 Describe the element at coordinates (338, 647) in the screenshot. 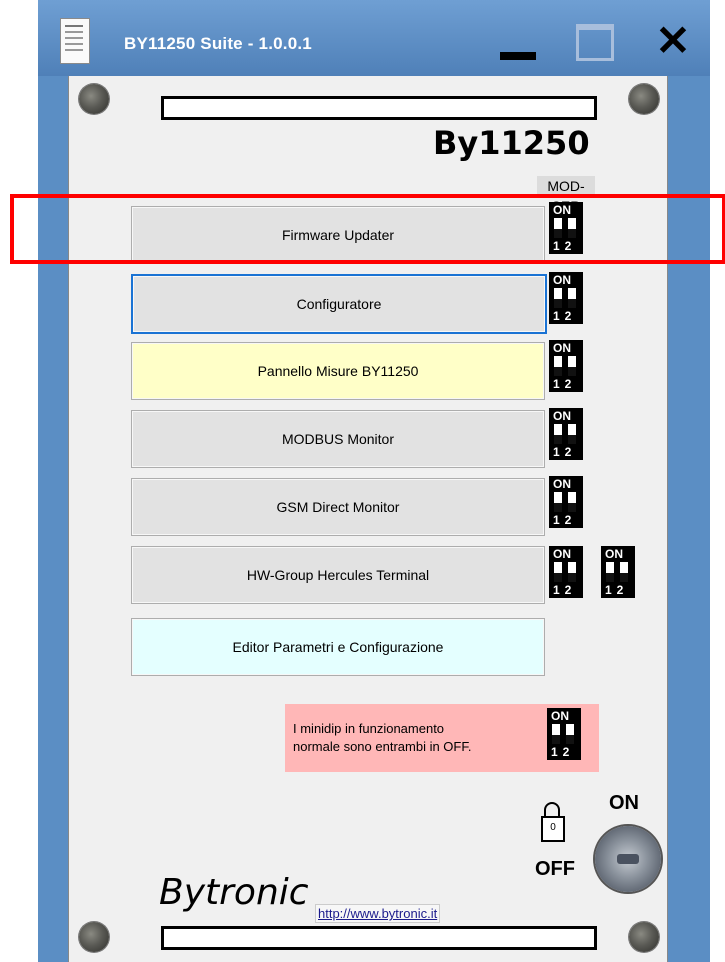

I see `editor-parametri-button: Editor Parametri e Configurazione` at that location.